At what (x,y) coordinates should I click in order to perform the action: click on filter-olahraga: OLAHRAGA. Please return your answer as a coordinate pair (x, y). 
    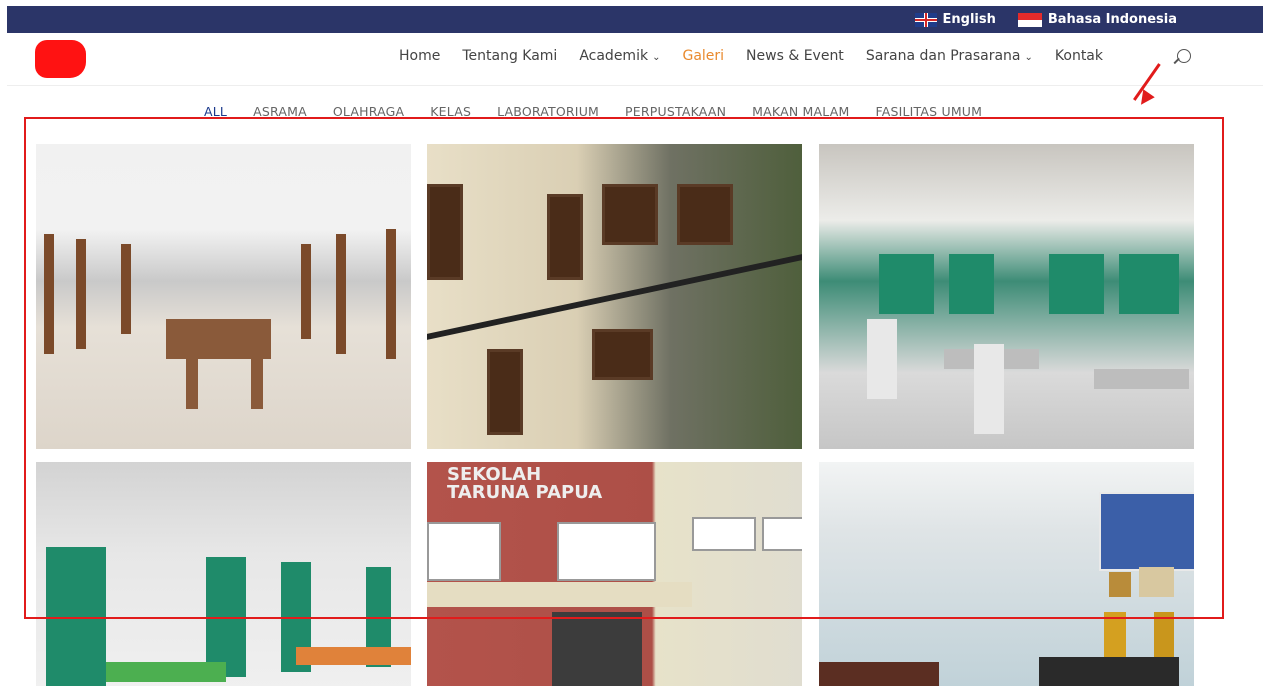
    Looking at the image, I should click on (368, 111).